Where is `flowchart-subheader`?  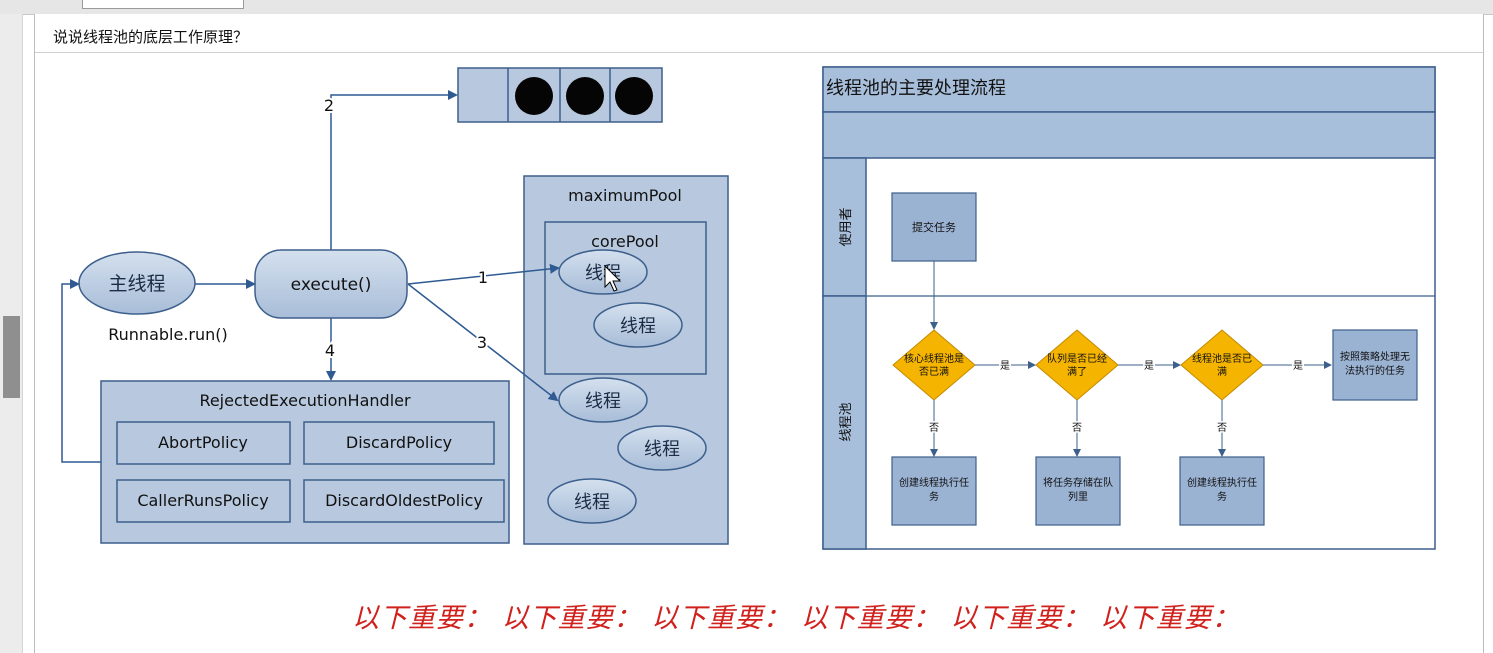
flowchart-subheader is located at coordinates (1129, 135).